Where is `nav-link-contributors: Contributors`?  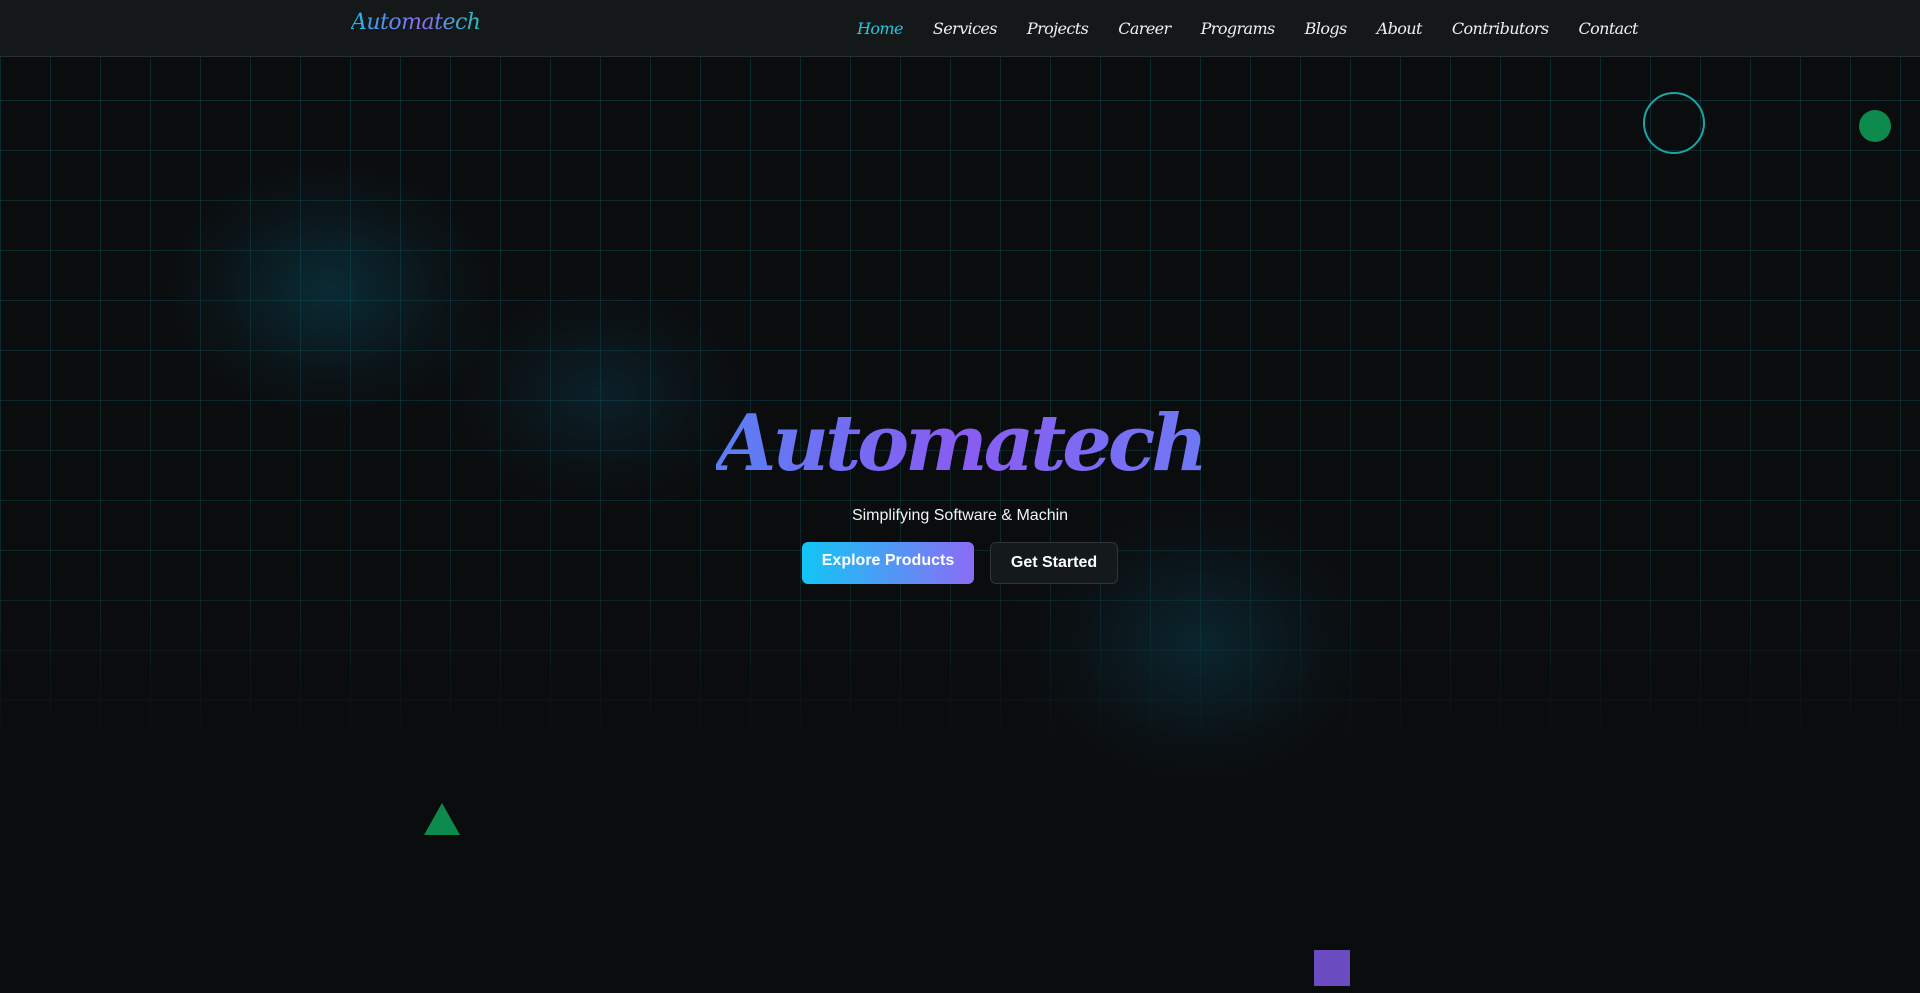 nav-link-contributors: Contributors is located at coordinates (1500, 28).